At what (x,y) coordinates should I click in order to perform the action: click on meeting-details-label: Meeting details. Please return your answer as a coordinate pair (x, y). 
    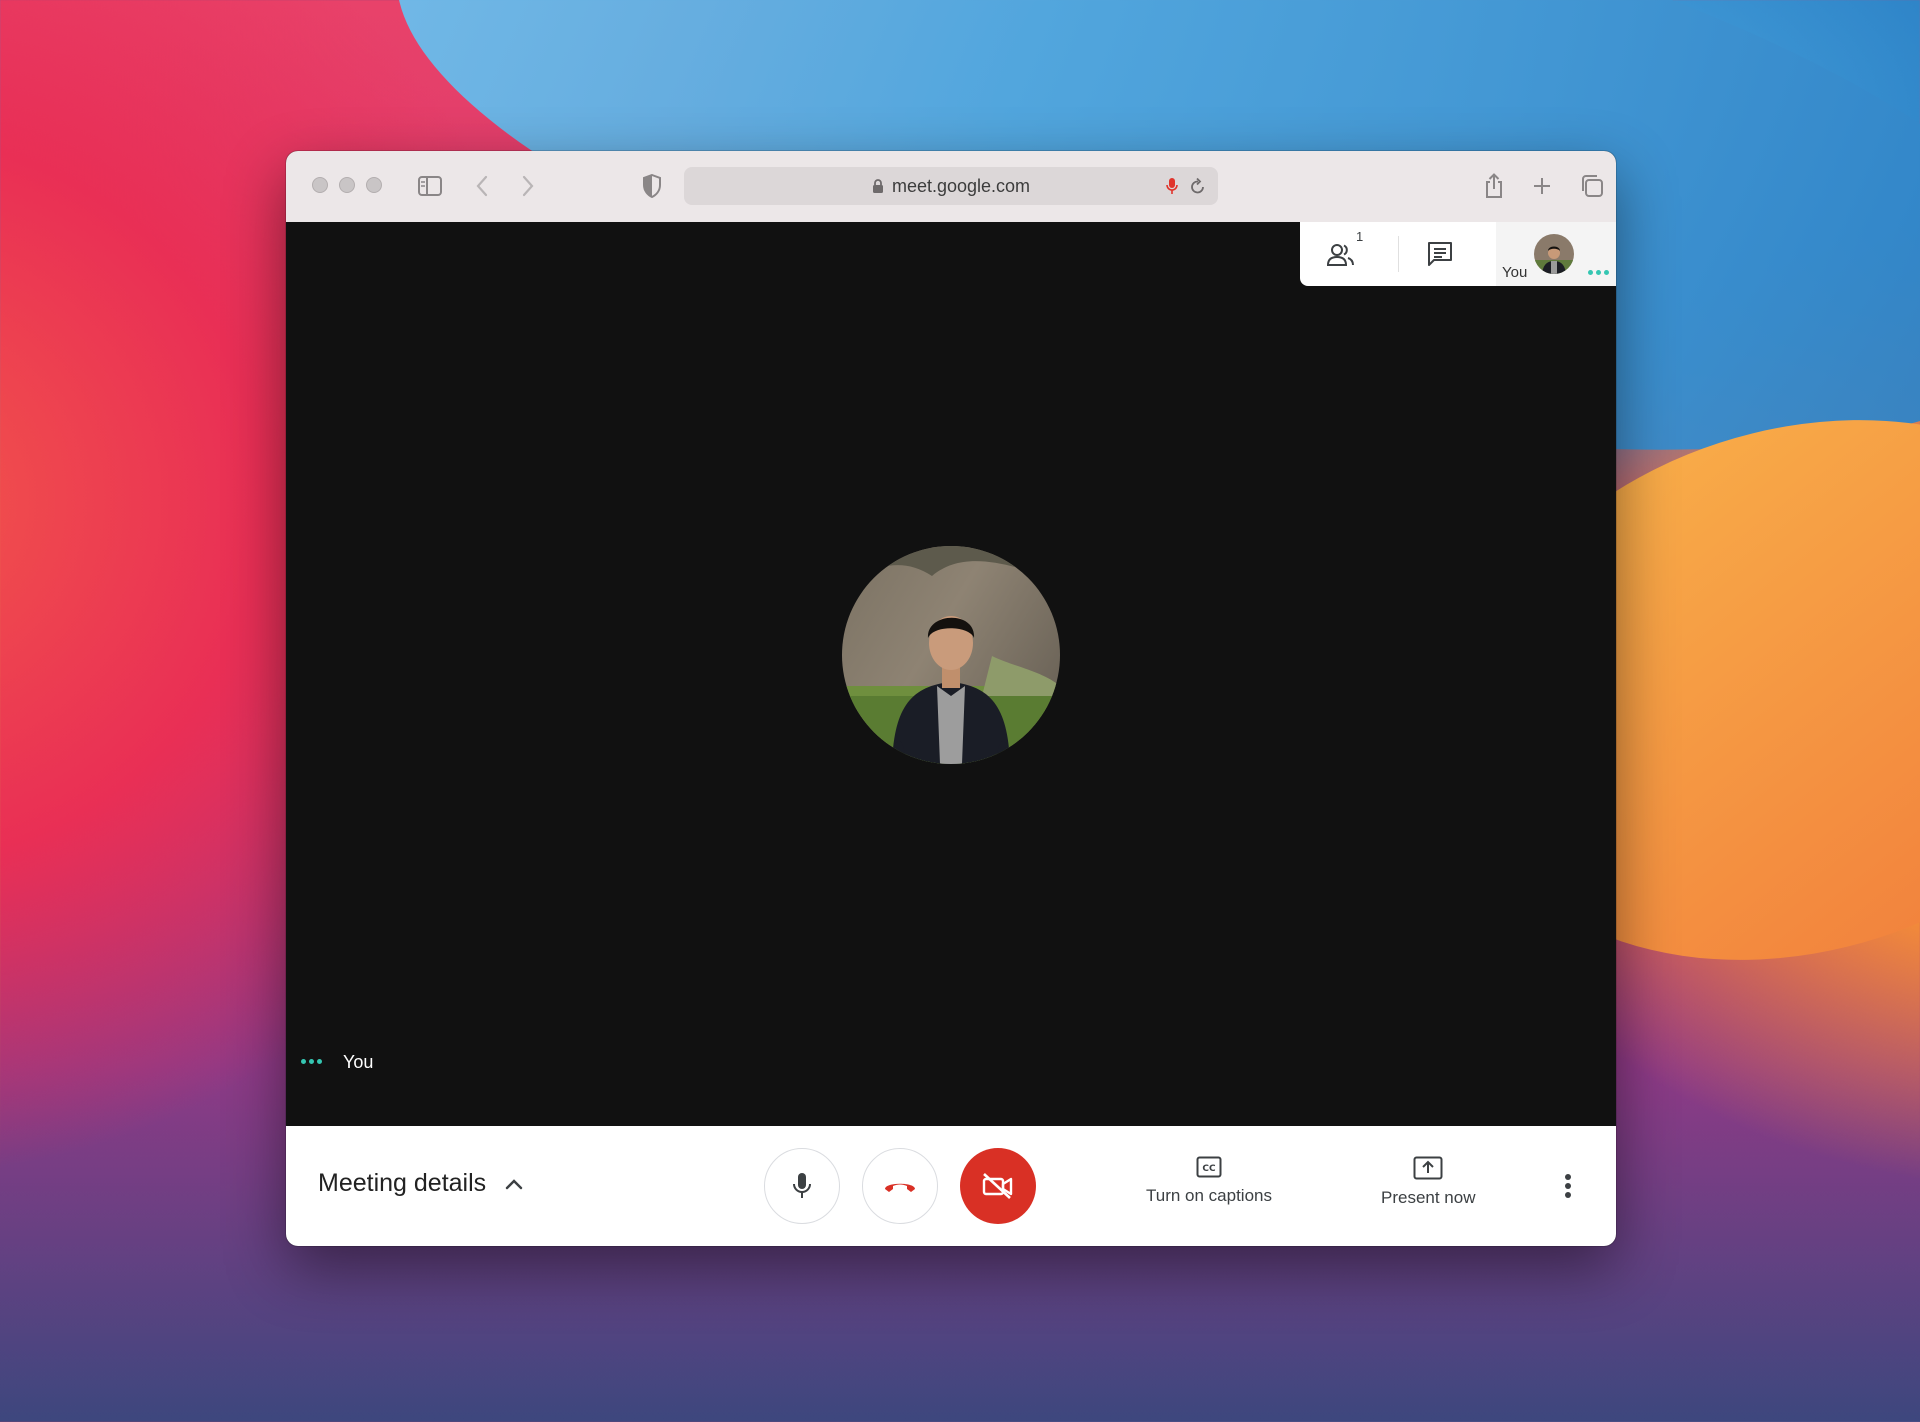
    Looking at the image, I should click on (402, 1183).